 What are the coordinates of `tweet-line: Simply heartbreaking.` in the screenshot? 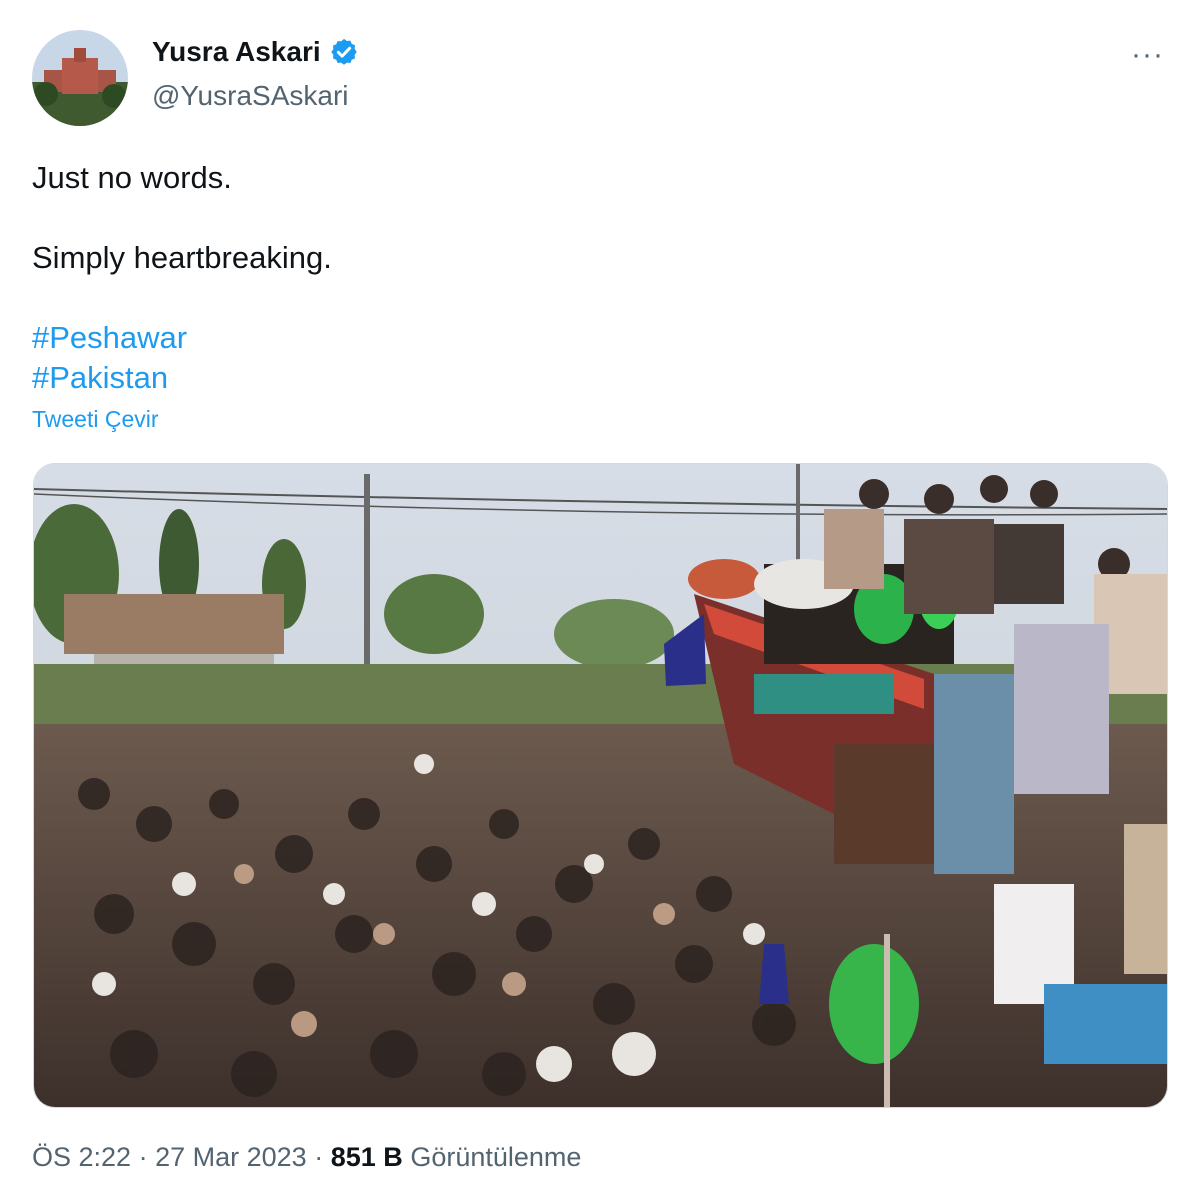 It's located at (182, 257).